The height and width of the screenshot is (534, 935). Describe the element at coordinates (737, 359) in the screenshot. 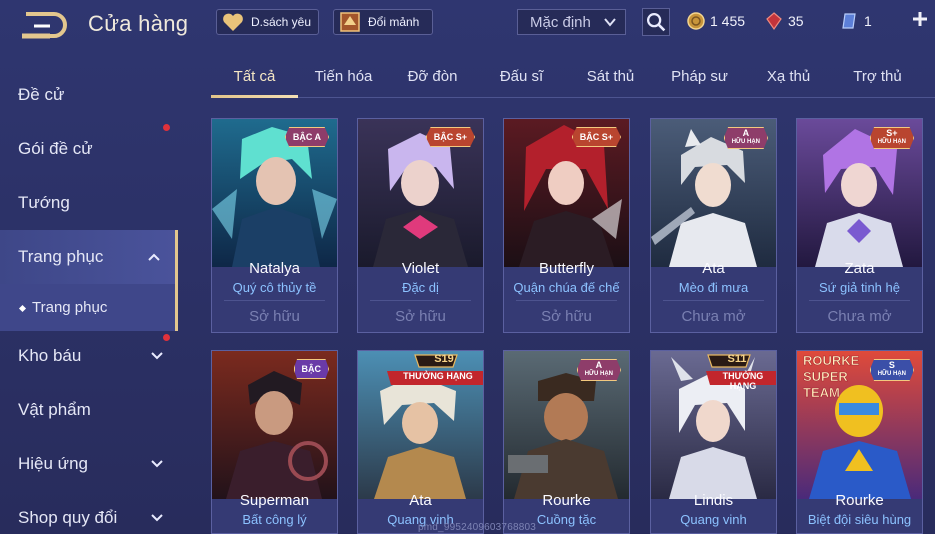

I see `season-rank: S11` at that location.